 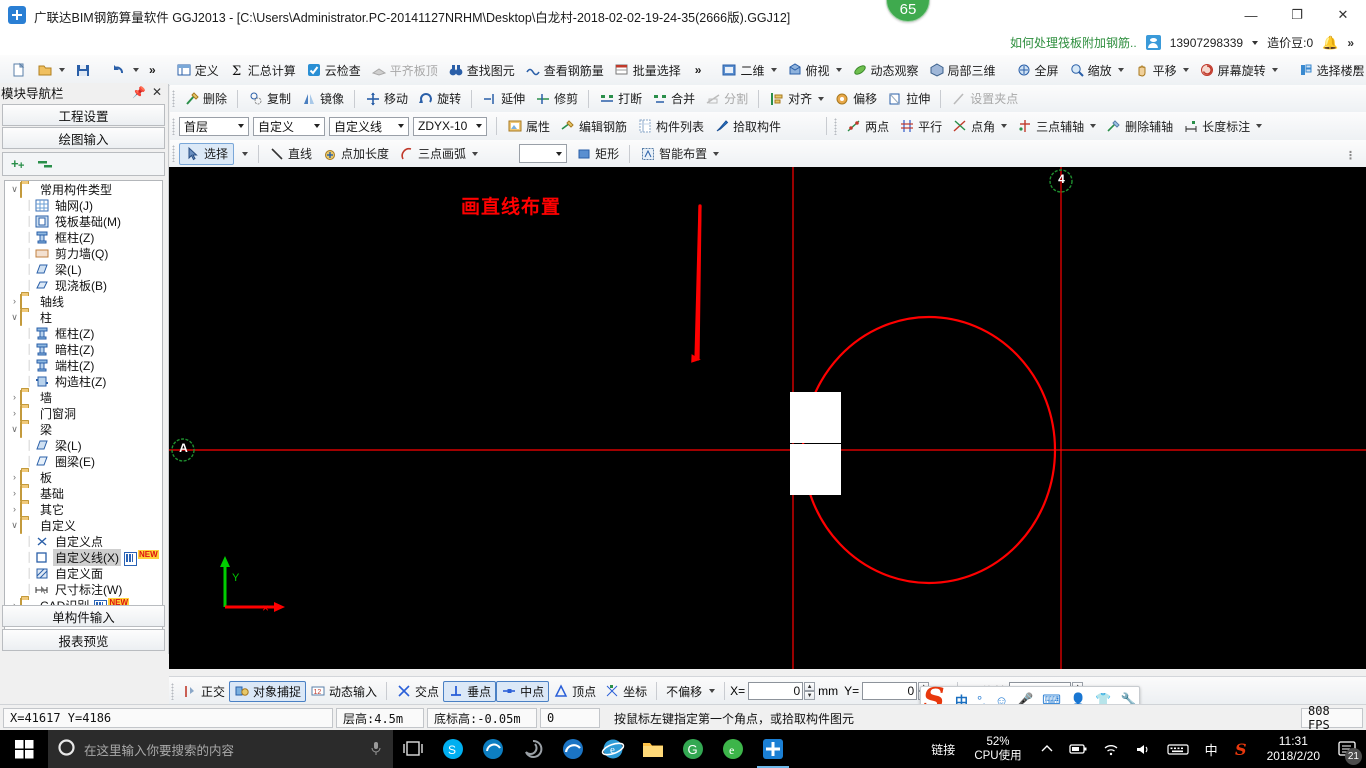 I want to click on select-tool-button: 选择, so click(x=207, y=153).